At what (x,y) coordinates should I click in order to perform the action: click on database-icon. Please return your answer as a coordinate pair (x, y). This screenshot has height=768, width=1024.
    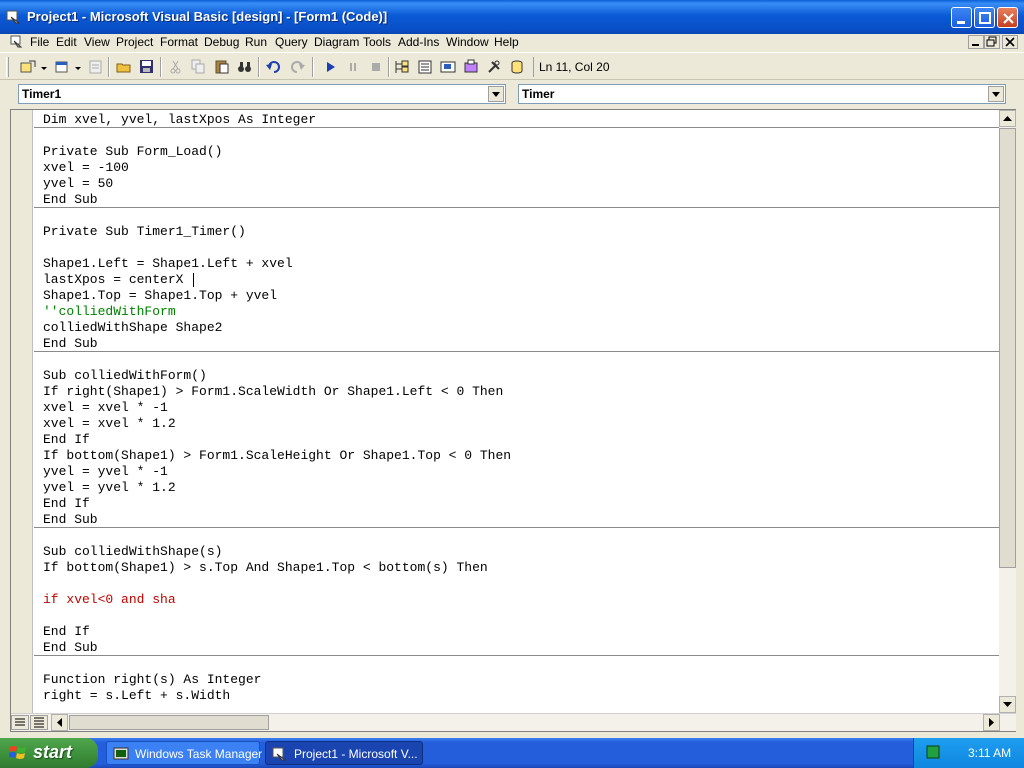
    Looking at the image, I should click on (517, 67).